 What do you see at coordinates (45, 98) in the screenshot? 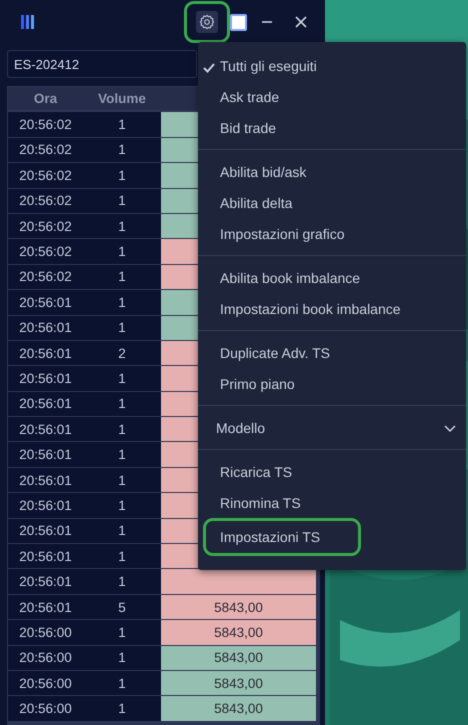
I see `column-header: Ora` at bounding box center [45, 98].